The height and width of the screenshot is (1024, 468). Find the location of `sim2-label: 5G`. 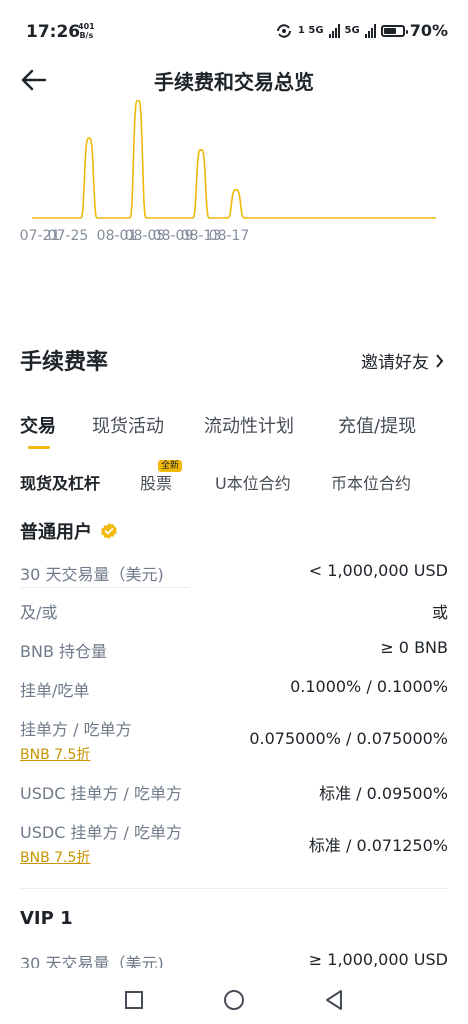

sim2-label: 5G is located at coordinates (352, 30).